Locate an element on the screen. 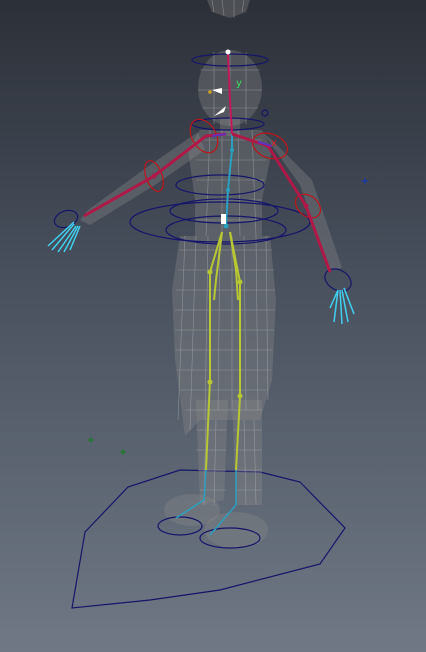 The width and height of the screenshot is (426, 652). root-pivot-marker is located at coordinates (223, 219).